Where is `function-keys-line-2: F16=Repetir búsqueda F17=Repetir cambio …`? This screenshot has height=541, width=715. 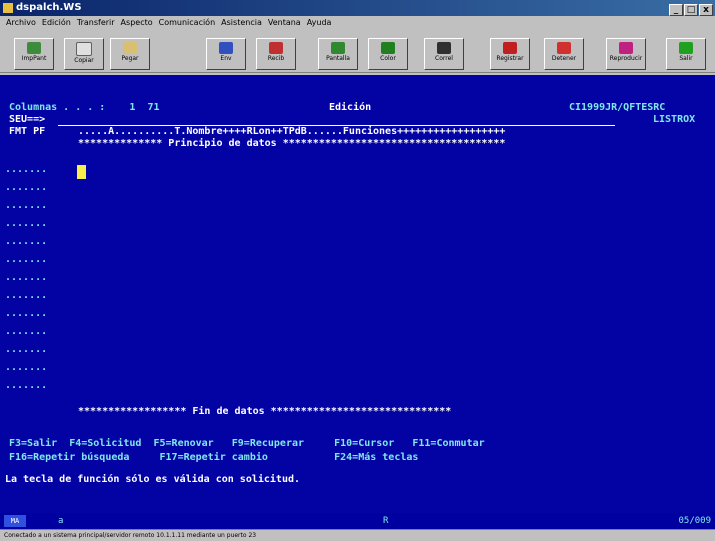
function-keys-line-2: F16=Repetir búsqueda F17=Repetir cambio … is located at coordinates (214, 457).